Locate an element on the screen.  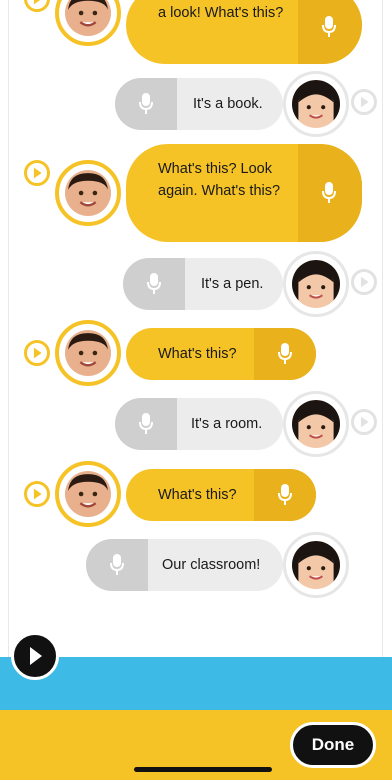
play-all-button is located at coordinates (39, 657).